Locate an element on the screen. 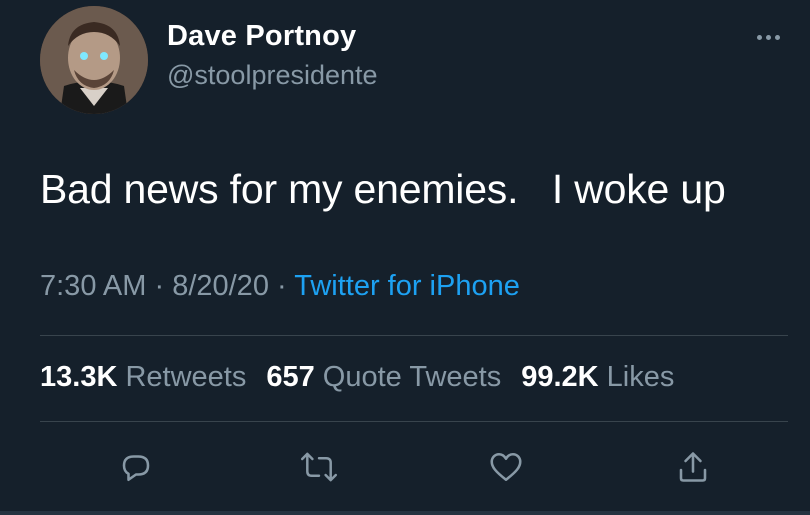  avatar is located at coordinates (94, 60).